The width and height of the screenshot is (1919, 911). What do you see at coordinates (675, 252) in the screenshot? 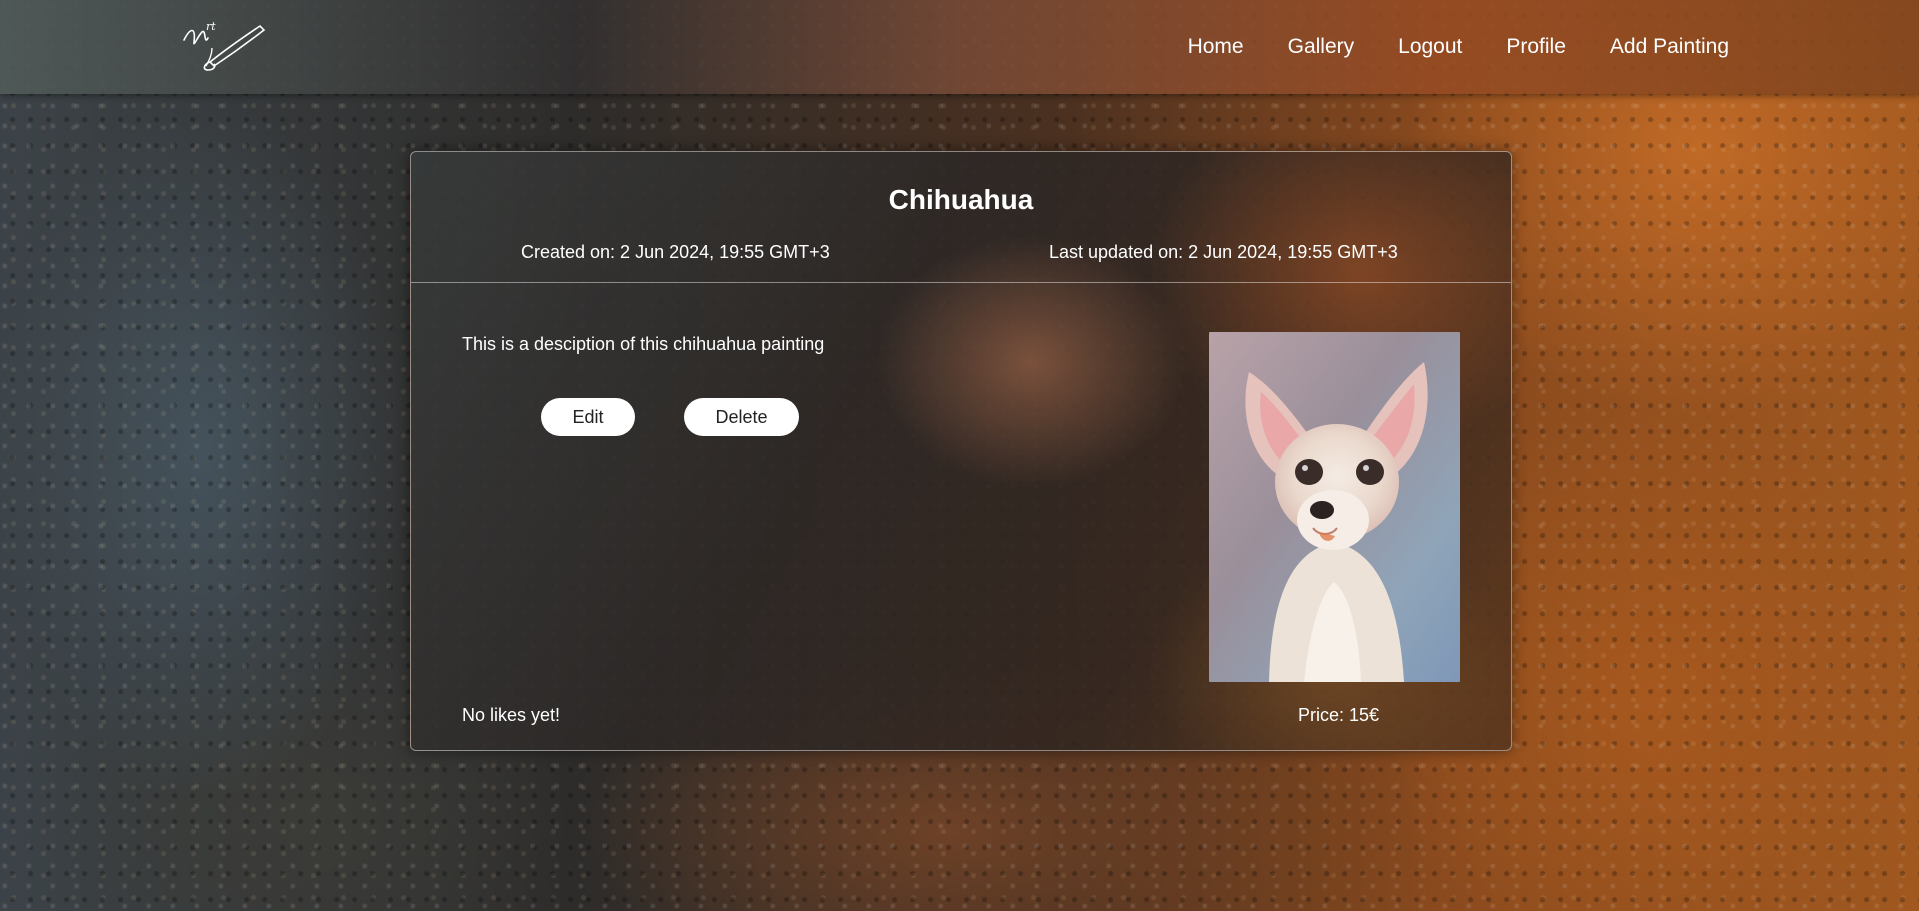
I see `created-date: Created on: 2 Jun 2024, 19:55 GMT+3` at bounding box center [675, 252].